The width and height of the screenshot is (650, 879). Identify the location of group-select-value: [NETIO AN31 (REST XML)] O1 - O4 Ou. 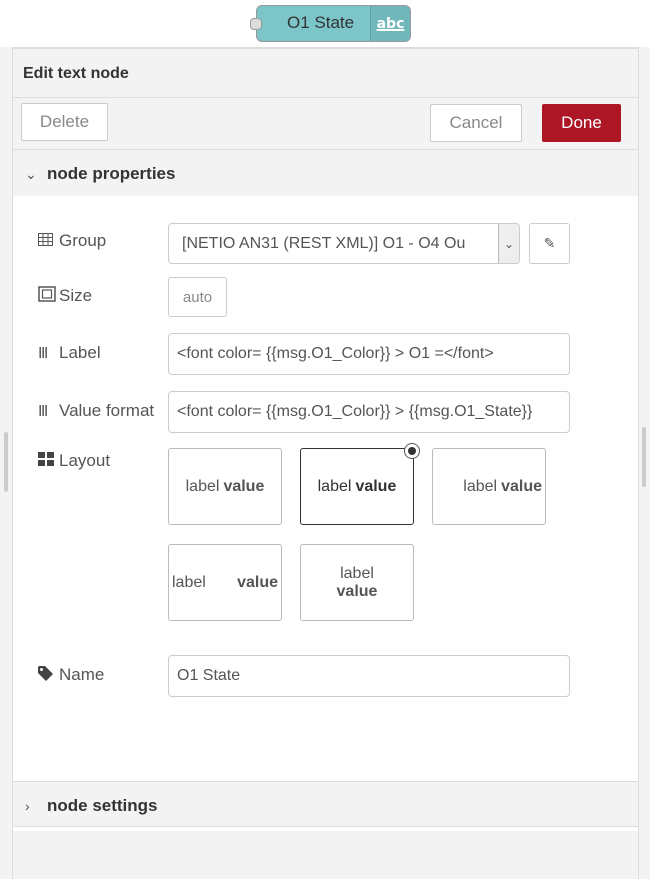
(324, 243).